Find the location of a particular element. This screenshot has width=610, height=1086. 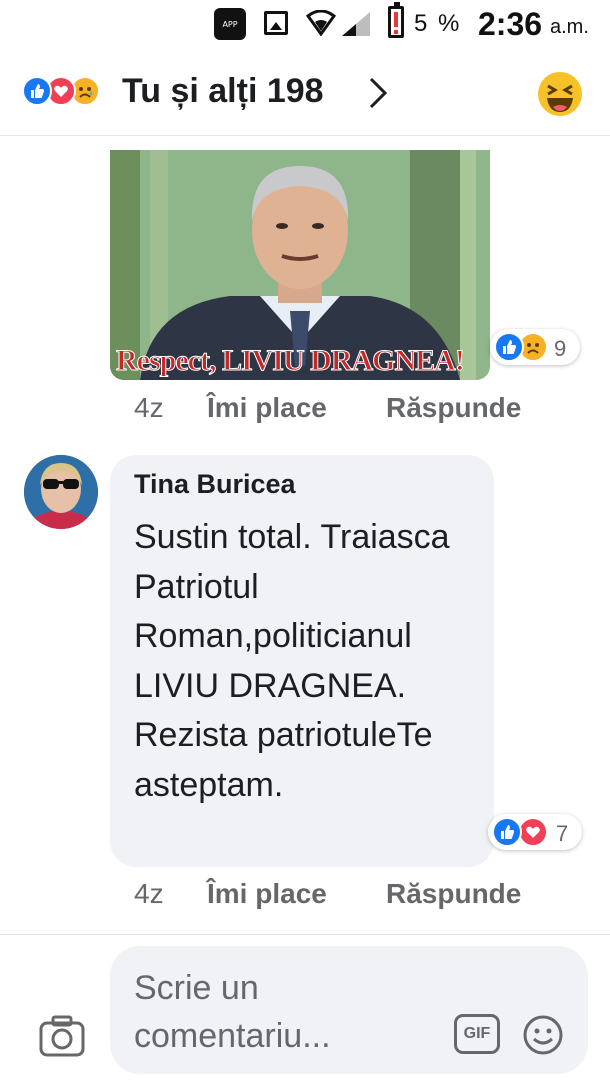

image-caption: Respect, LIVIU DRAGNEA! is located at coordinates (291, 361).